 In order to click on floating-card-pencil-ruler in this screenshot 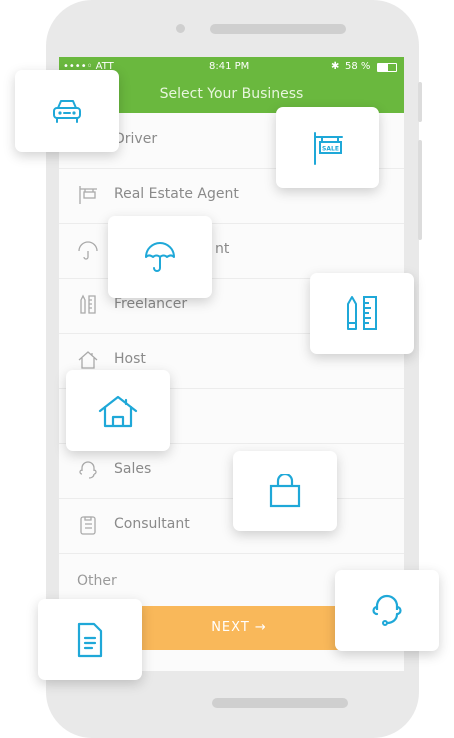, I will do `click(362, 313)`.